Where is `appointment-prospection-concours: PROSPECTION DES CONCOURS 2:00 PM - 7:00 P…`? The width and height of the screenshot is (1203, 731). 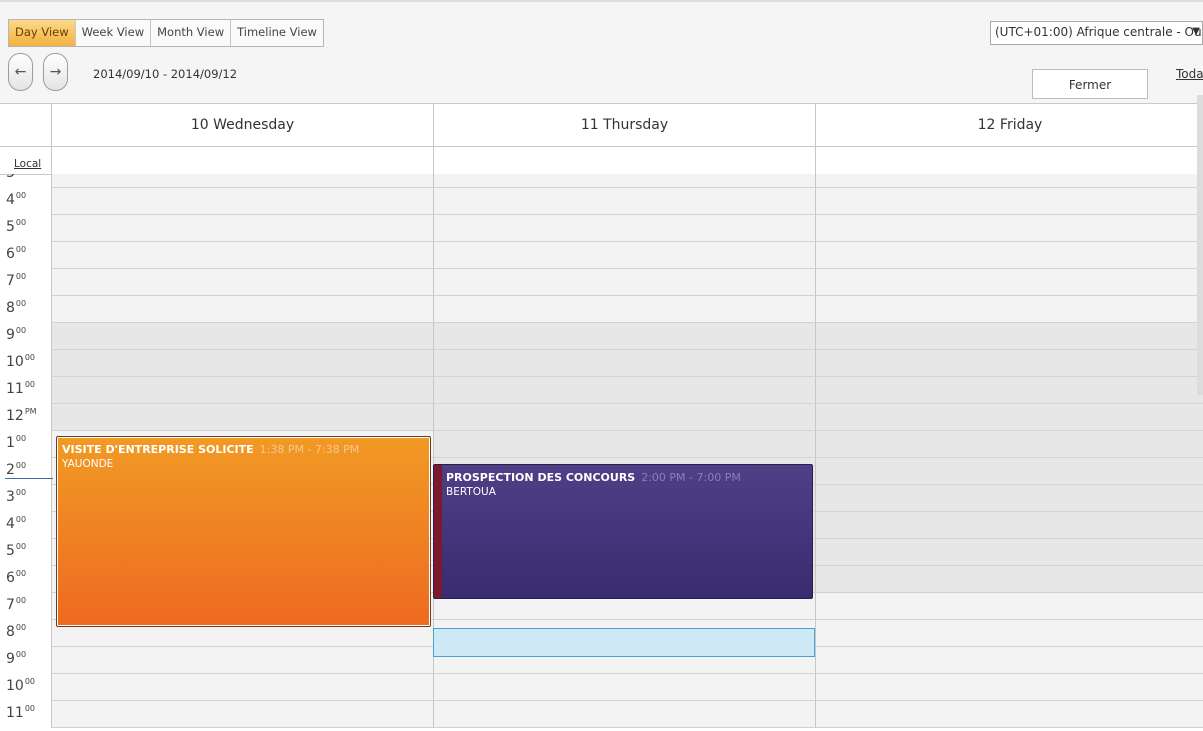 appointment-prospection-concours: PROSPECTION DES CONCOURS 2:00 PM - 7:00 P… is located at coordinates (623, 531).